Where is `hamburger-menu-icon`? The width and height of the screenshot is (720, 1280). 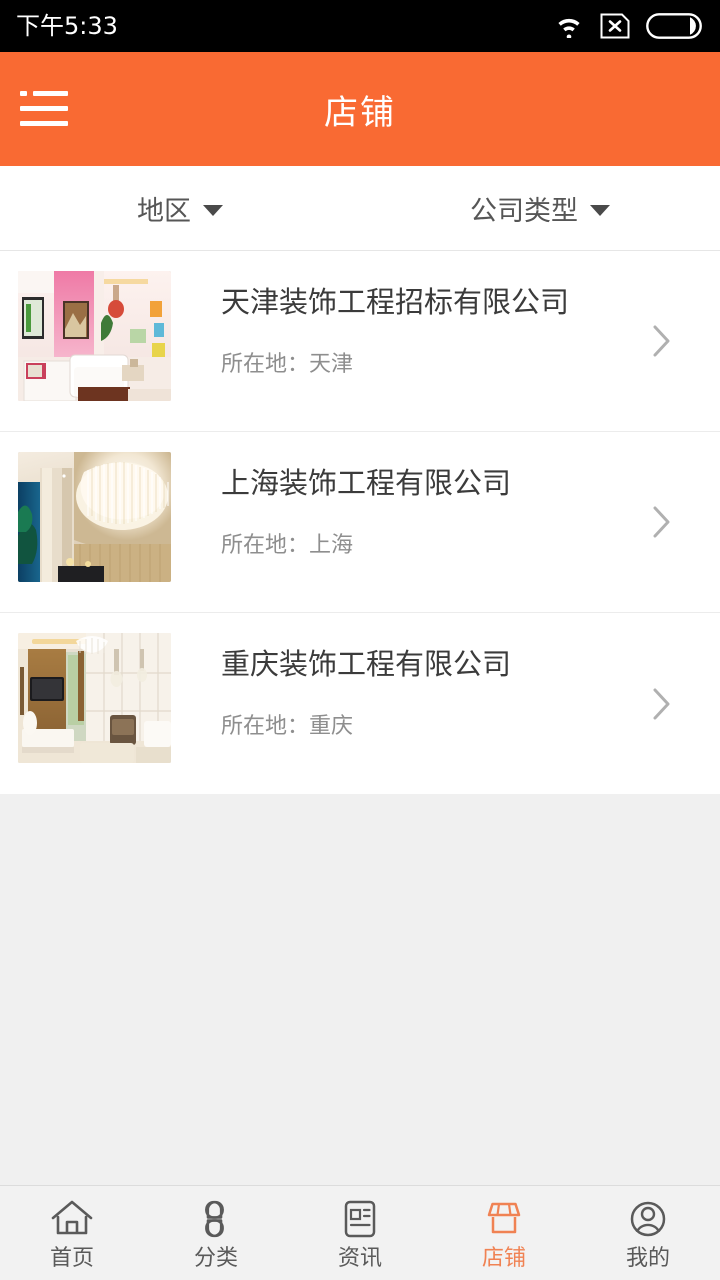 hamburger-menu-icon is located at coordinates (44, 109).